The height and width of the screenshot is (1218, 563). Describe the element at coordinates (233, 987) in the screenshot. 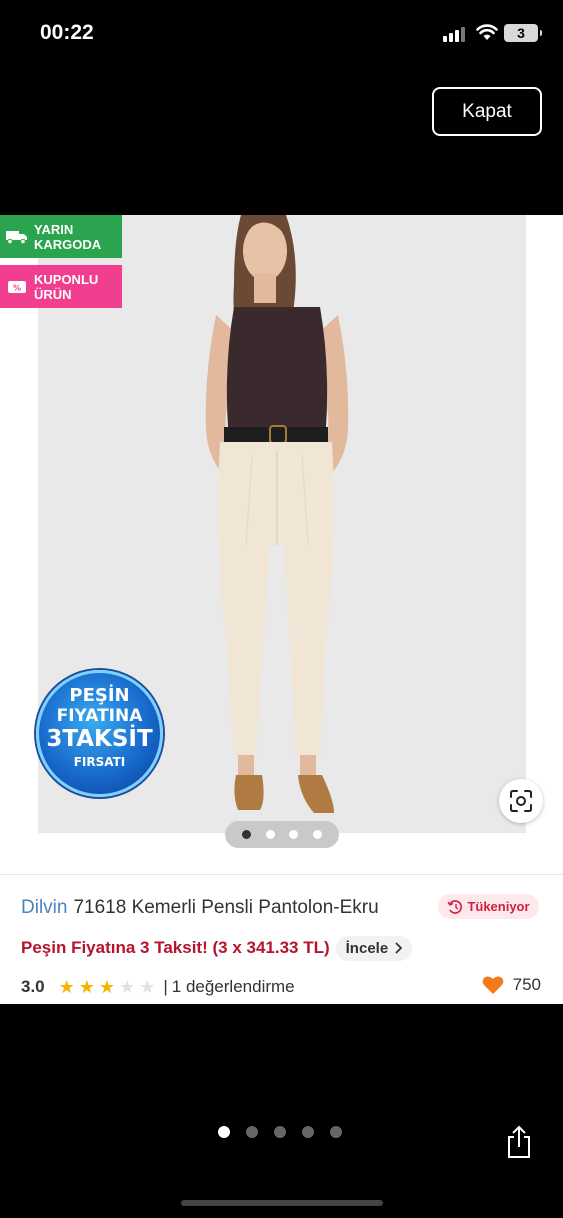

I see `review-count-link: 1 değerlendirme` at that location.